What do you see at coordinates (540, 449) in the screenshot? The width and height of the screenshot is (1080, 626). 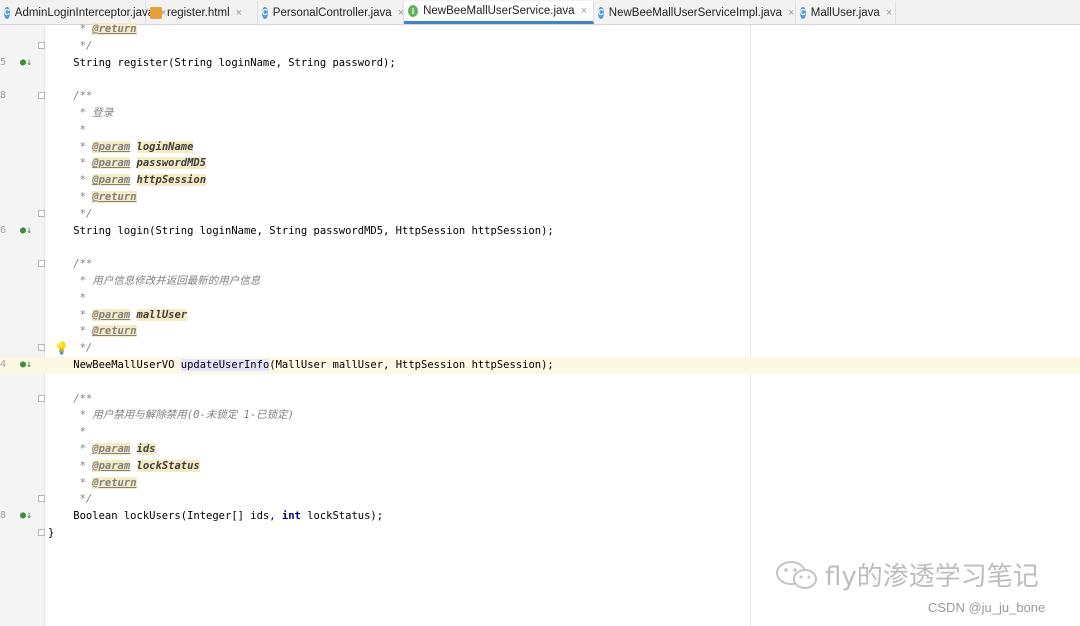 I see `code-line: * @param ids` at bounding box center [540, 449].